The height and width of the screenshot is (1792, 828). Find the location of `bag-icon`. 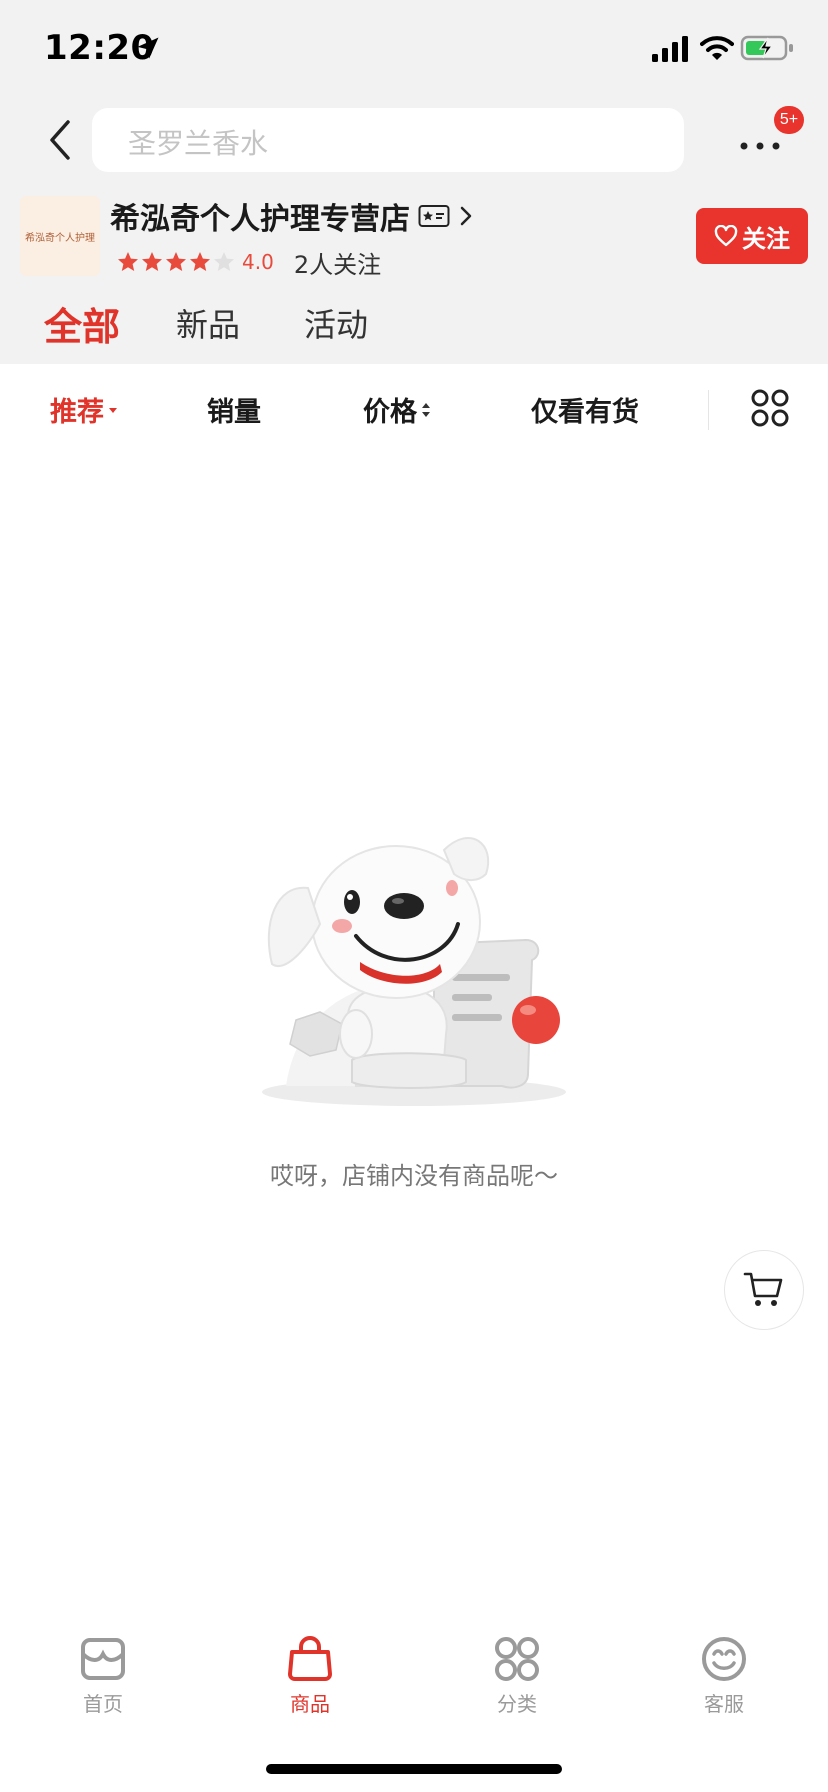

bag-icon is located at coordinates (310, 1658).